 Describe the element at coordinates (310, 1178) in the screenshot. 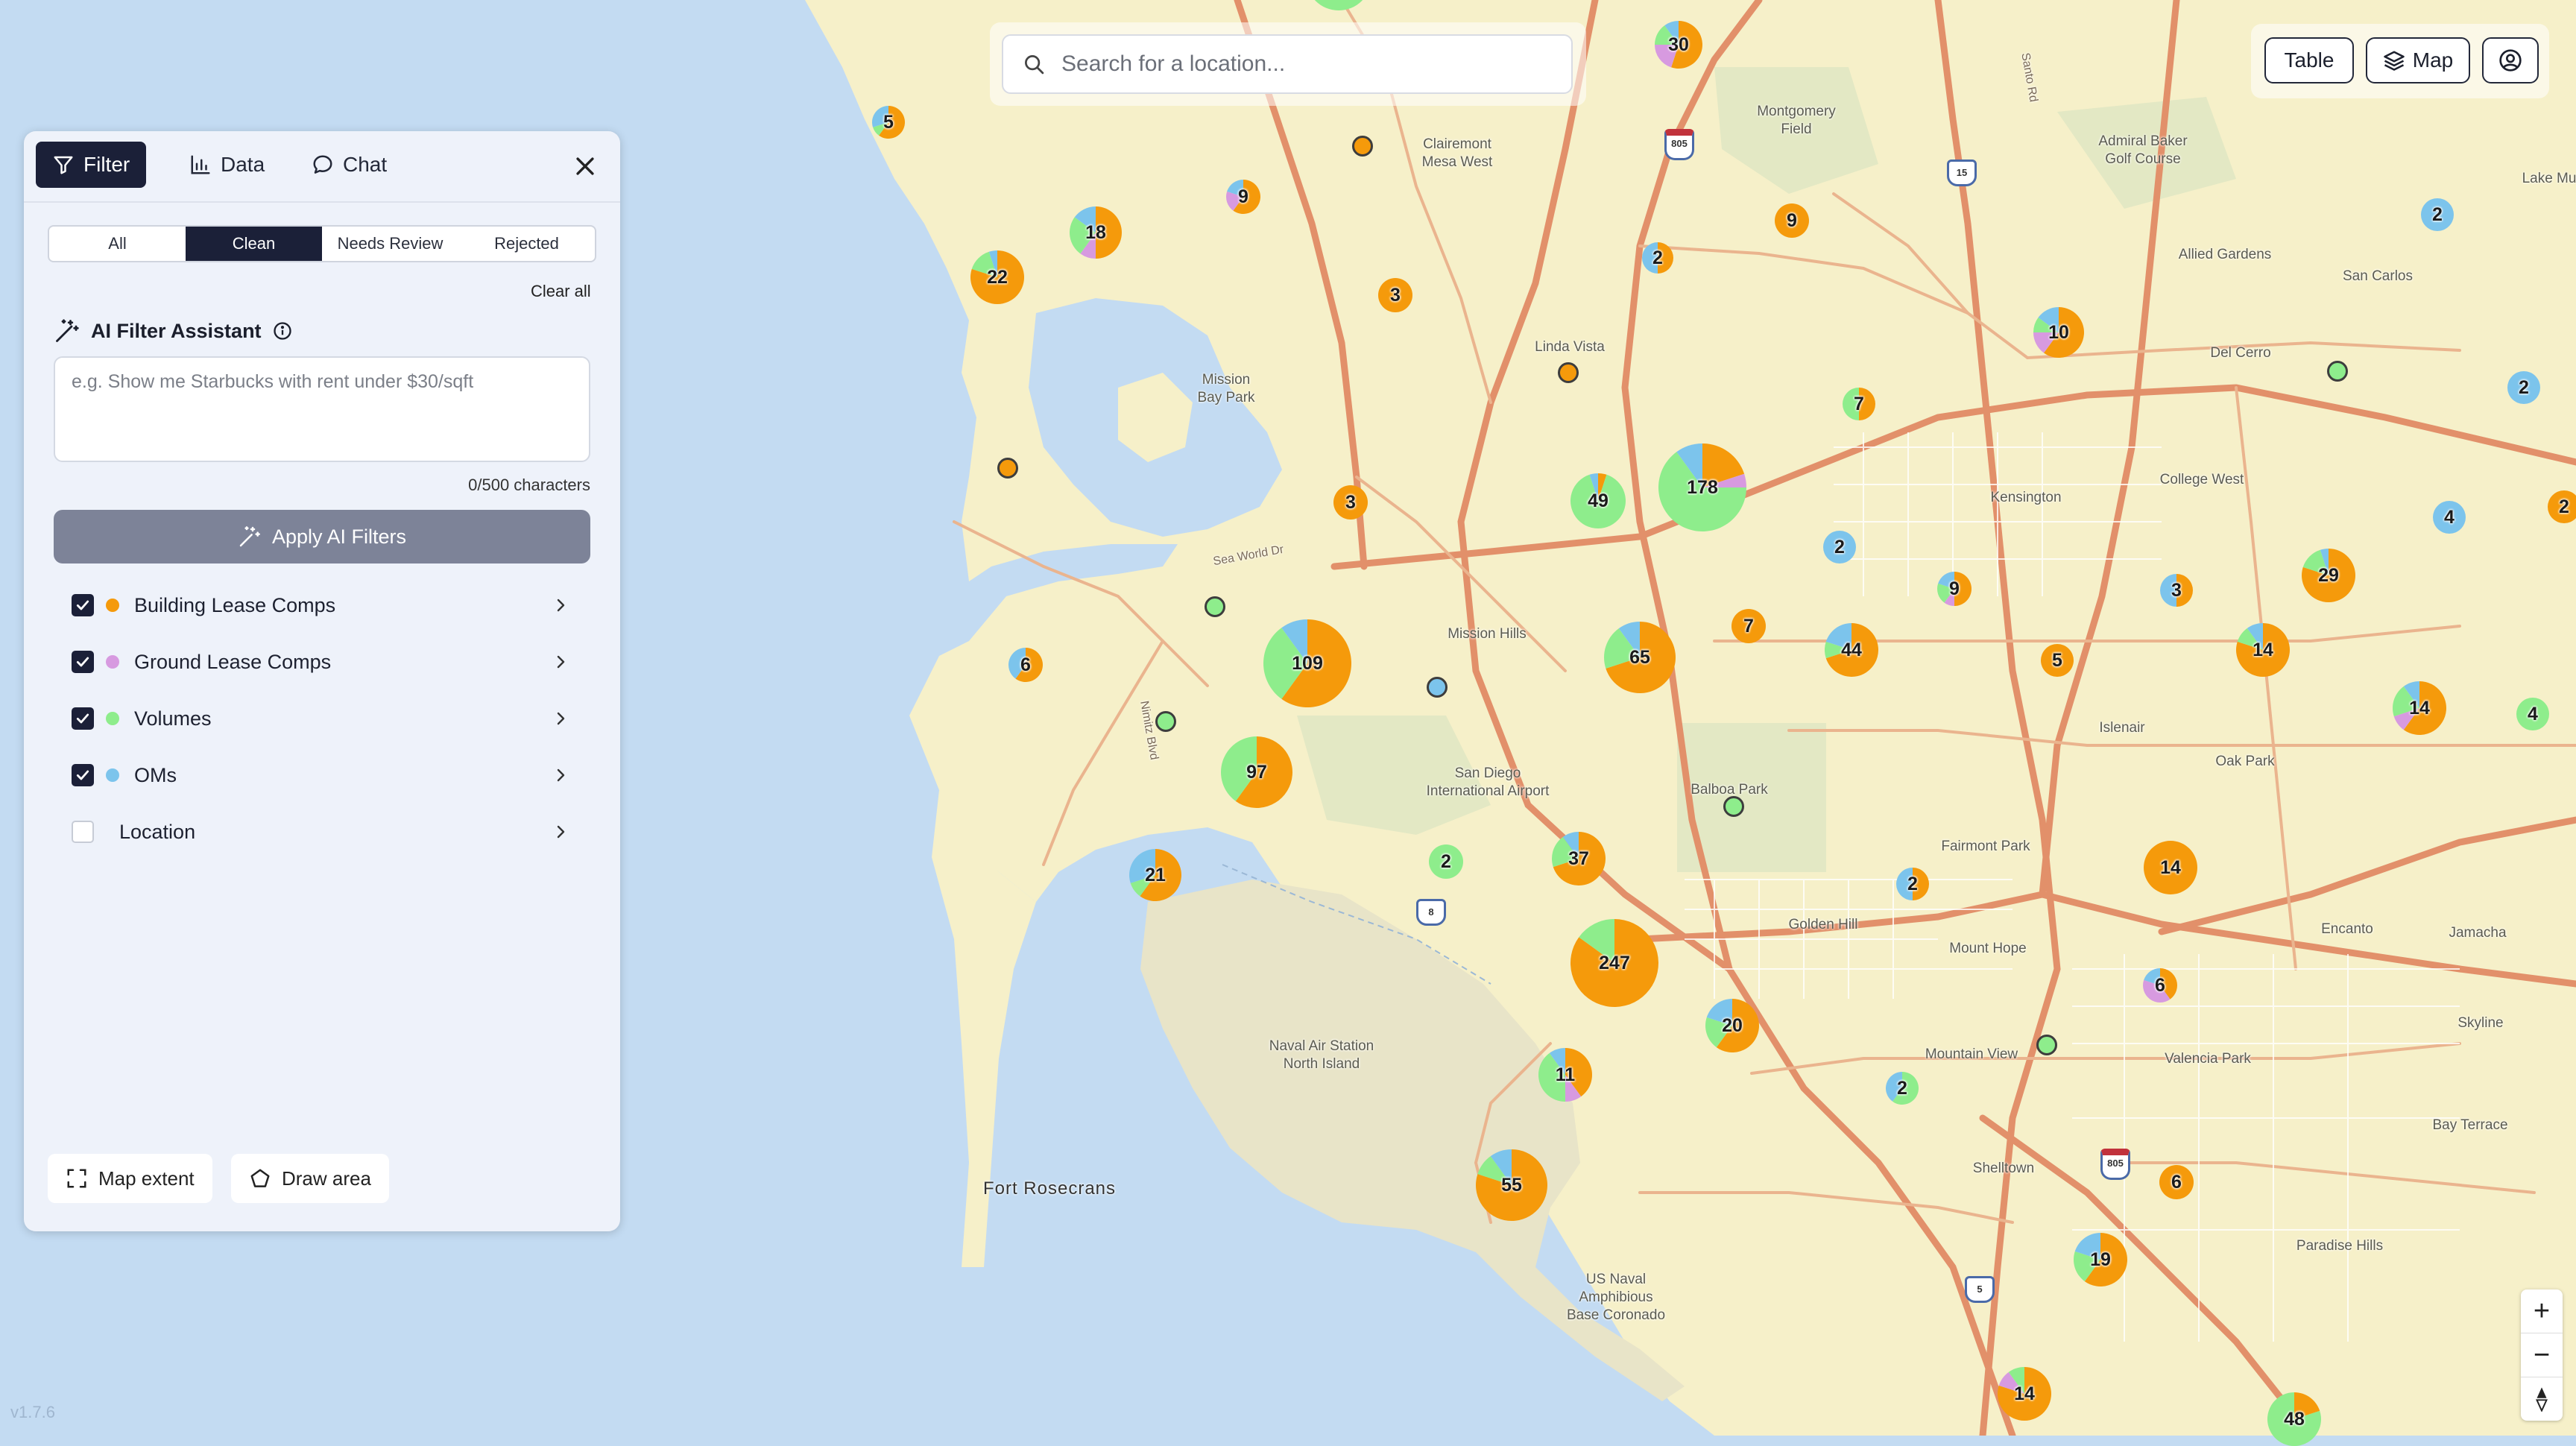

I see `draw-area-button: Draw area` at that location.